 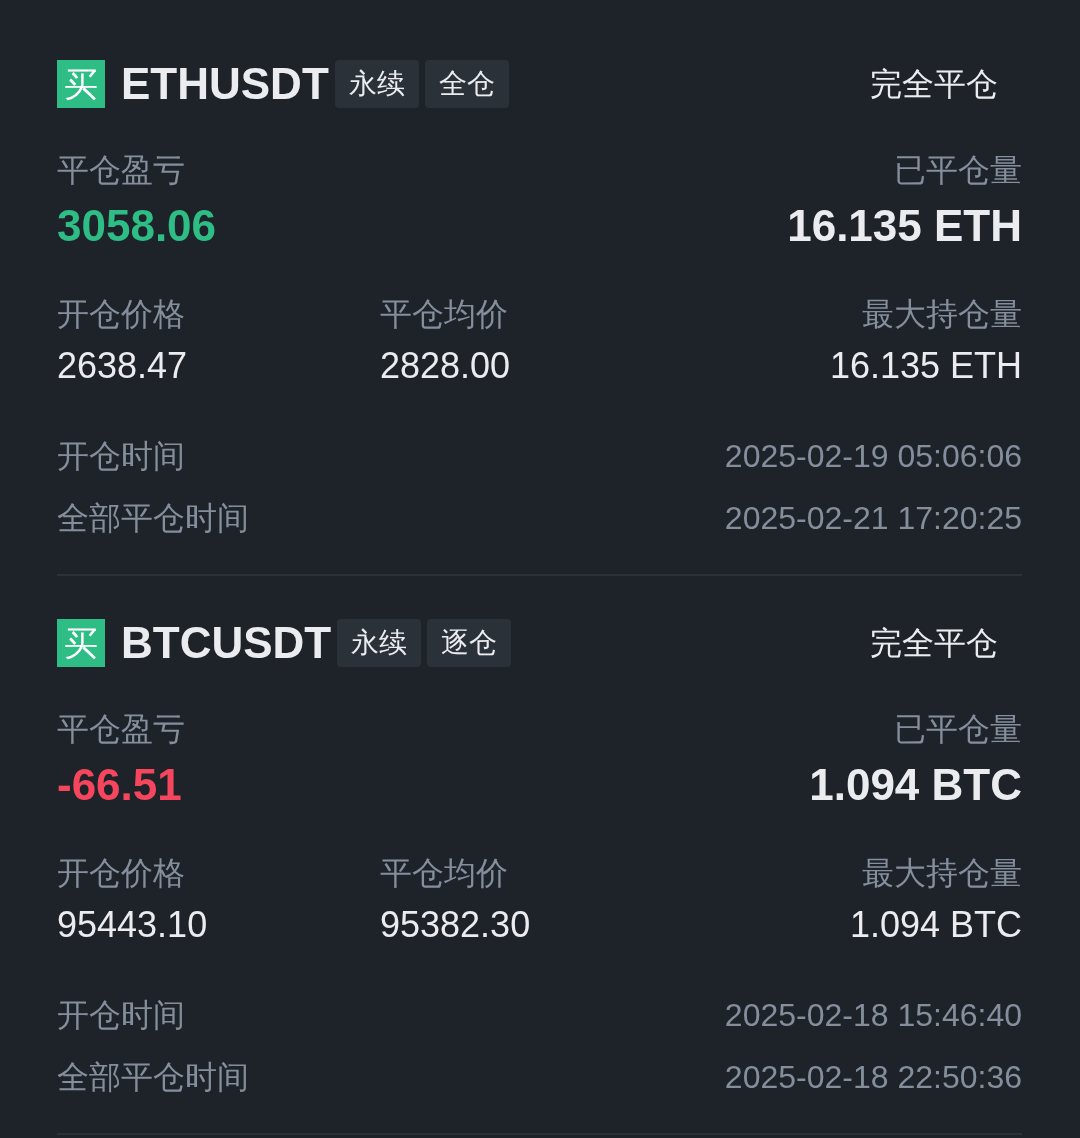 What do you see at coordinates (445, 366) in the screenshot?
I see `value: 2828.00` at bounding box center [445, 366].